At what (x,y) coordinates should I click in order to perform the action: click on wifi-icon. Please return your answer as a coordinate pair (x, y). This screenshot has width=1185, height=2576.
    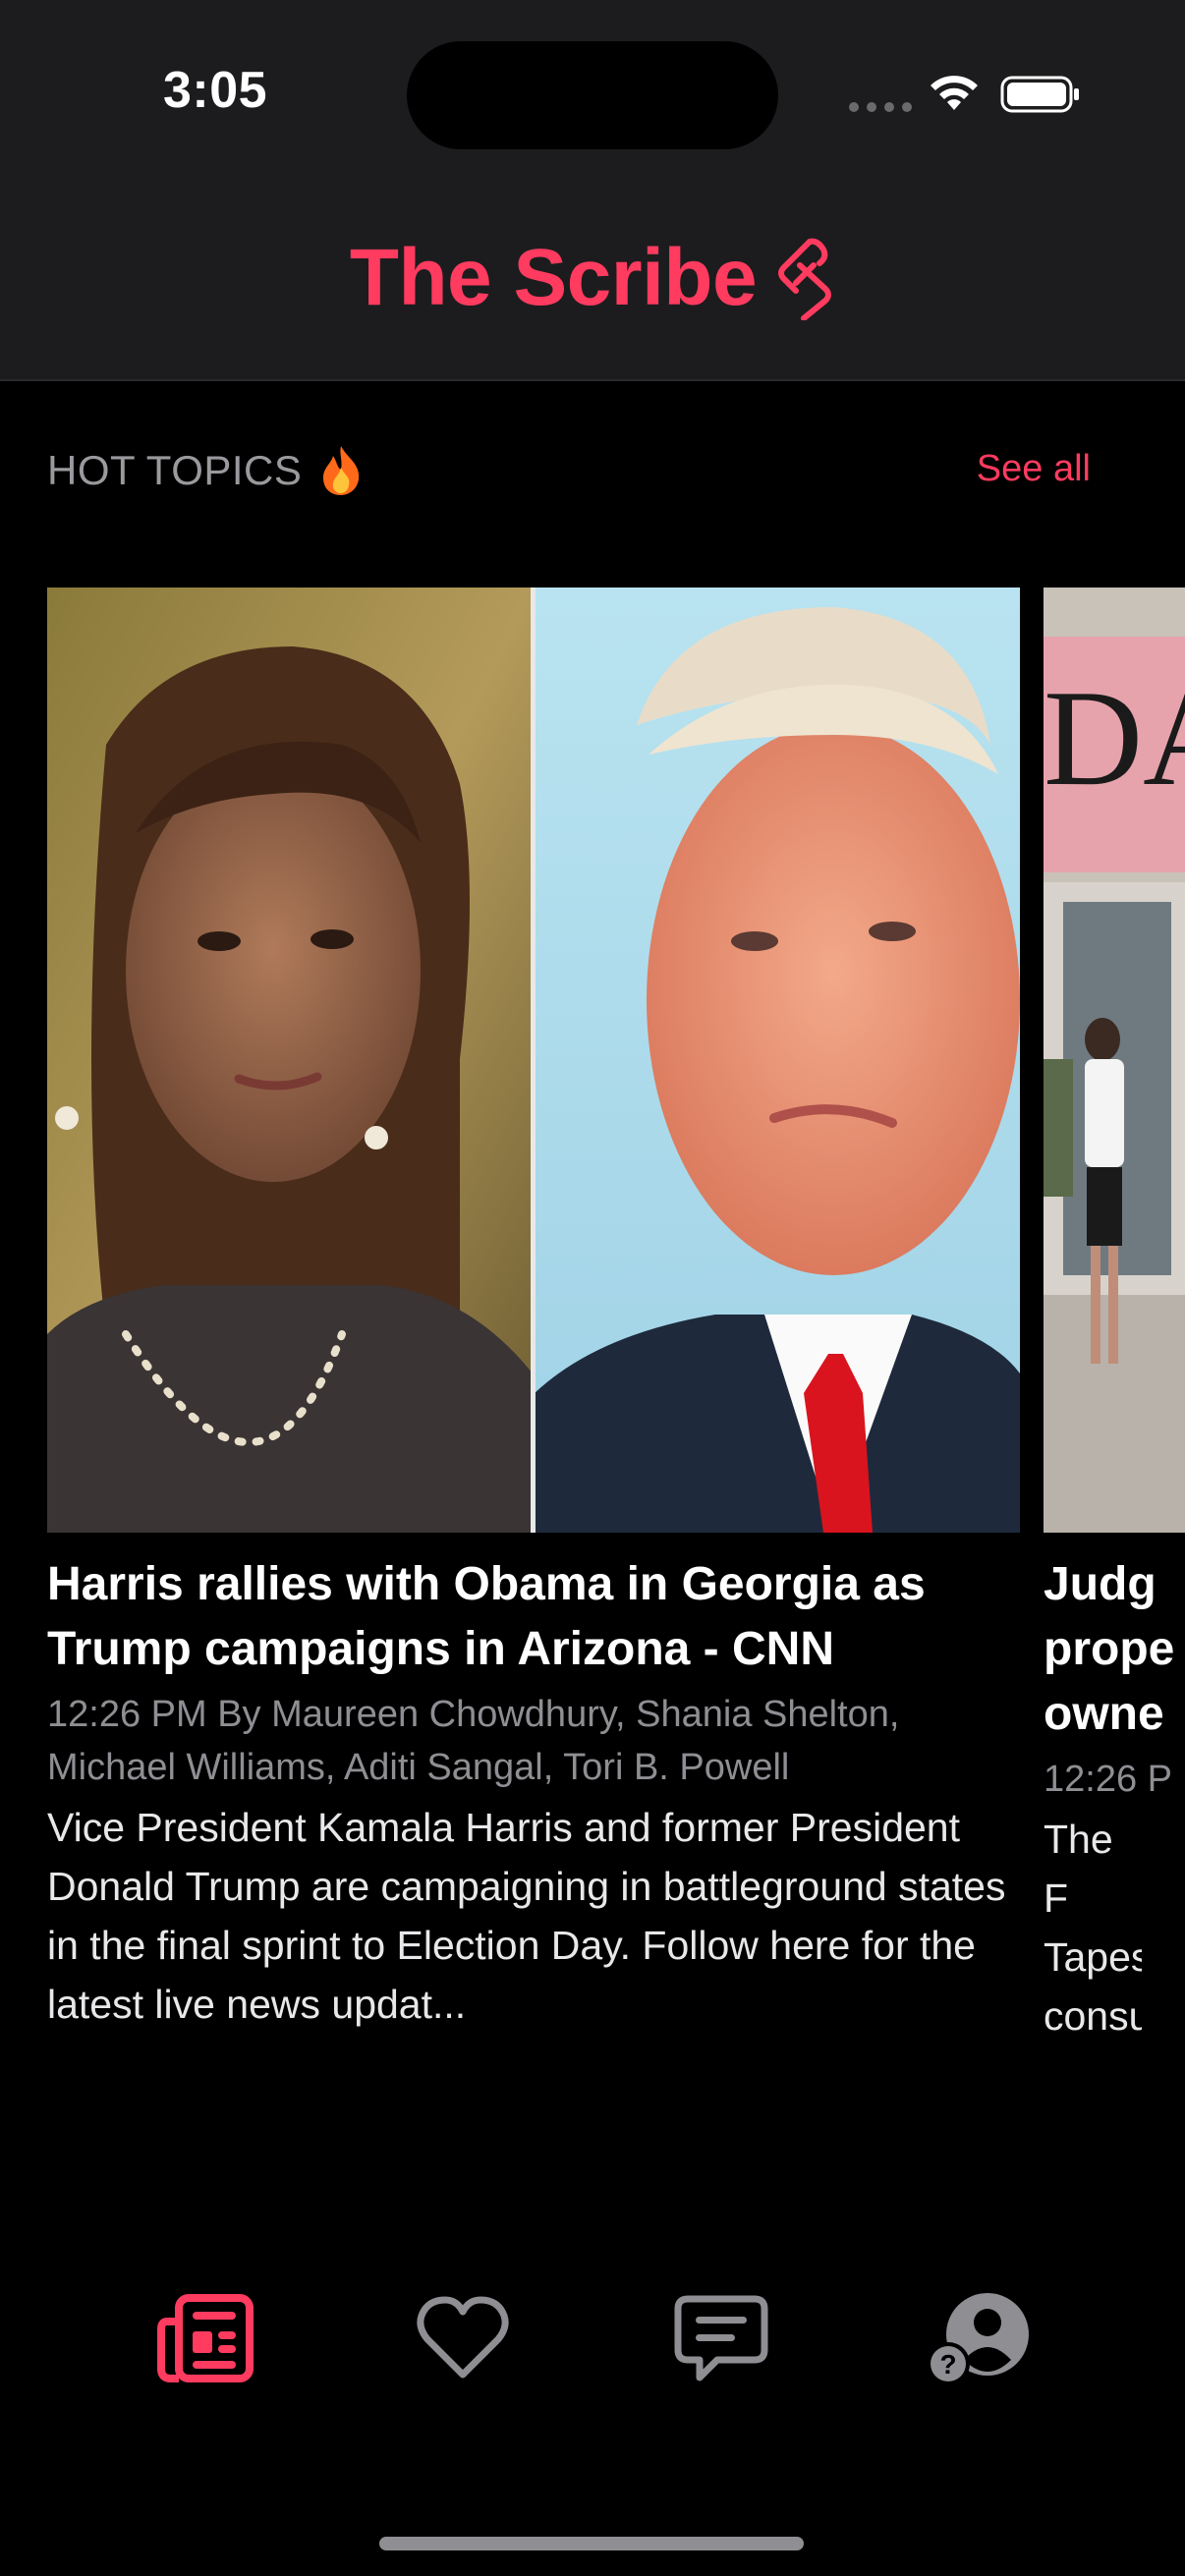
    Looking at the image, I should click on (955, 93).